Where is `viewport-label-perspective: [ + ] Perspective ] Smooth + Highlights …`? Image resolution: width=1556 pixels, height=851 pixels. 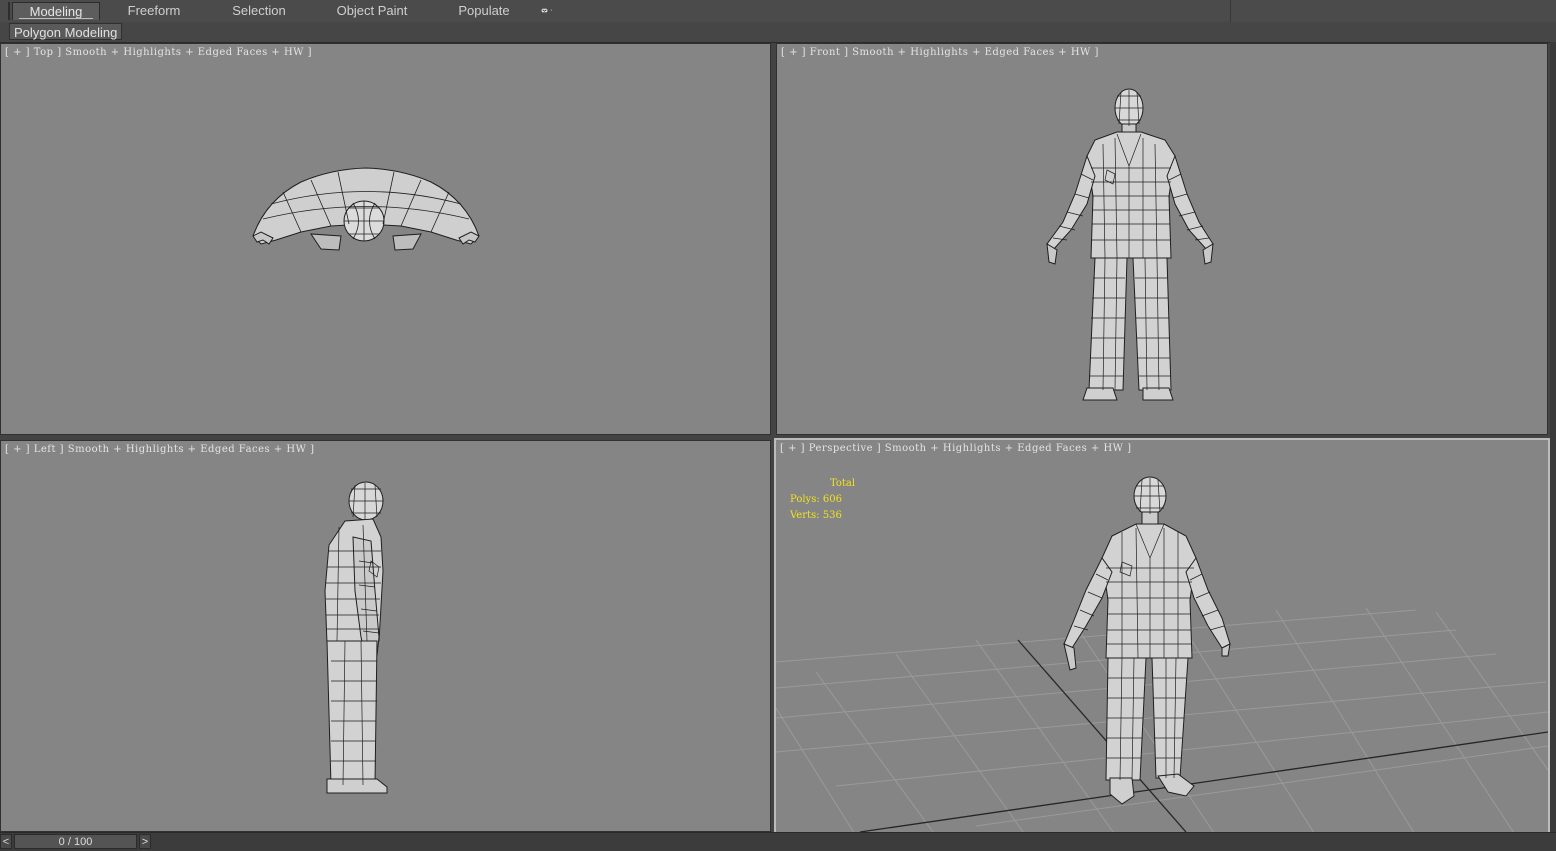 viewport-label-perspective: [ + ] Perspective ] Smooth + Highlights … is located at coordinates (956, 448).